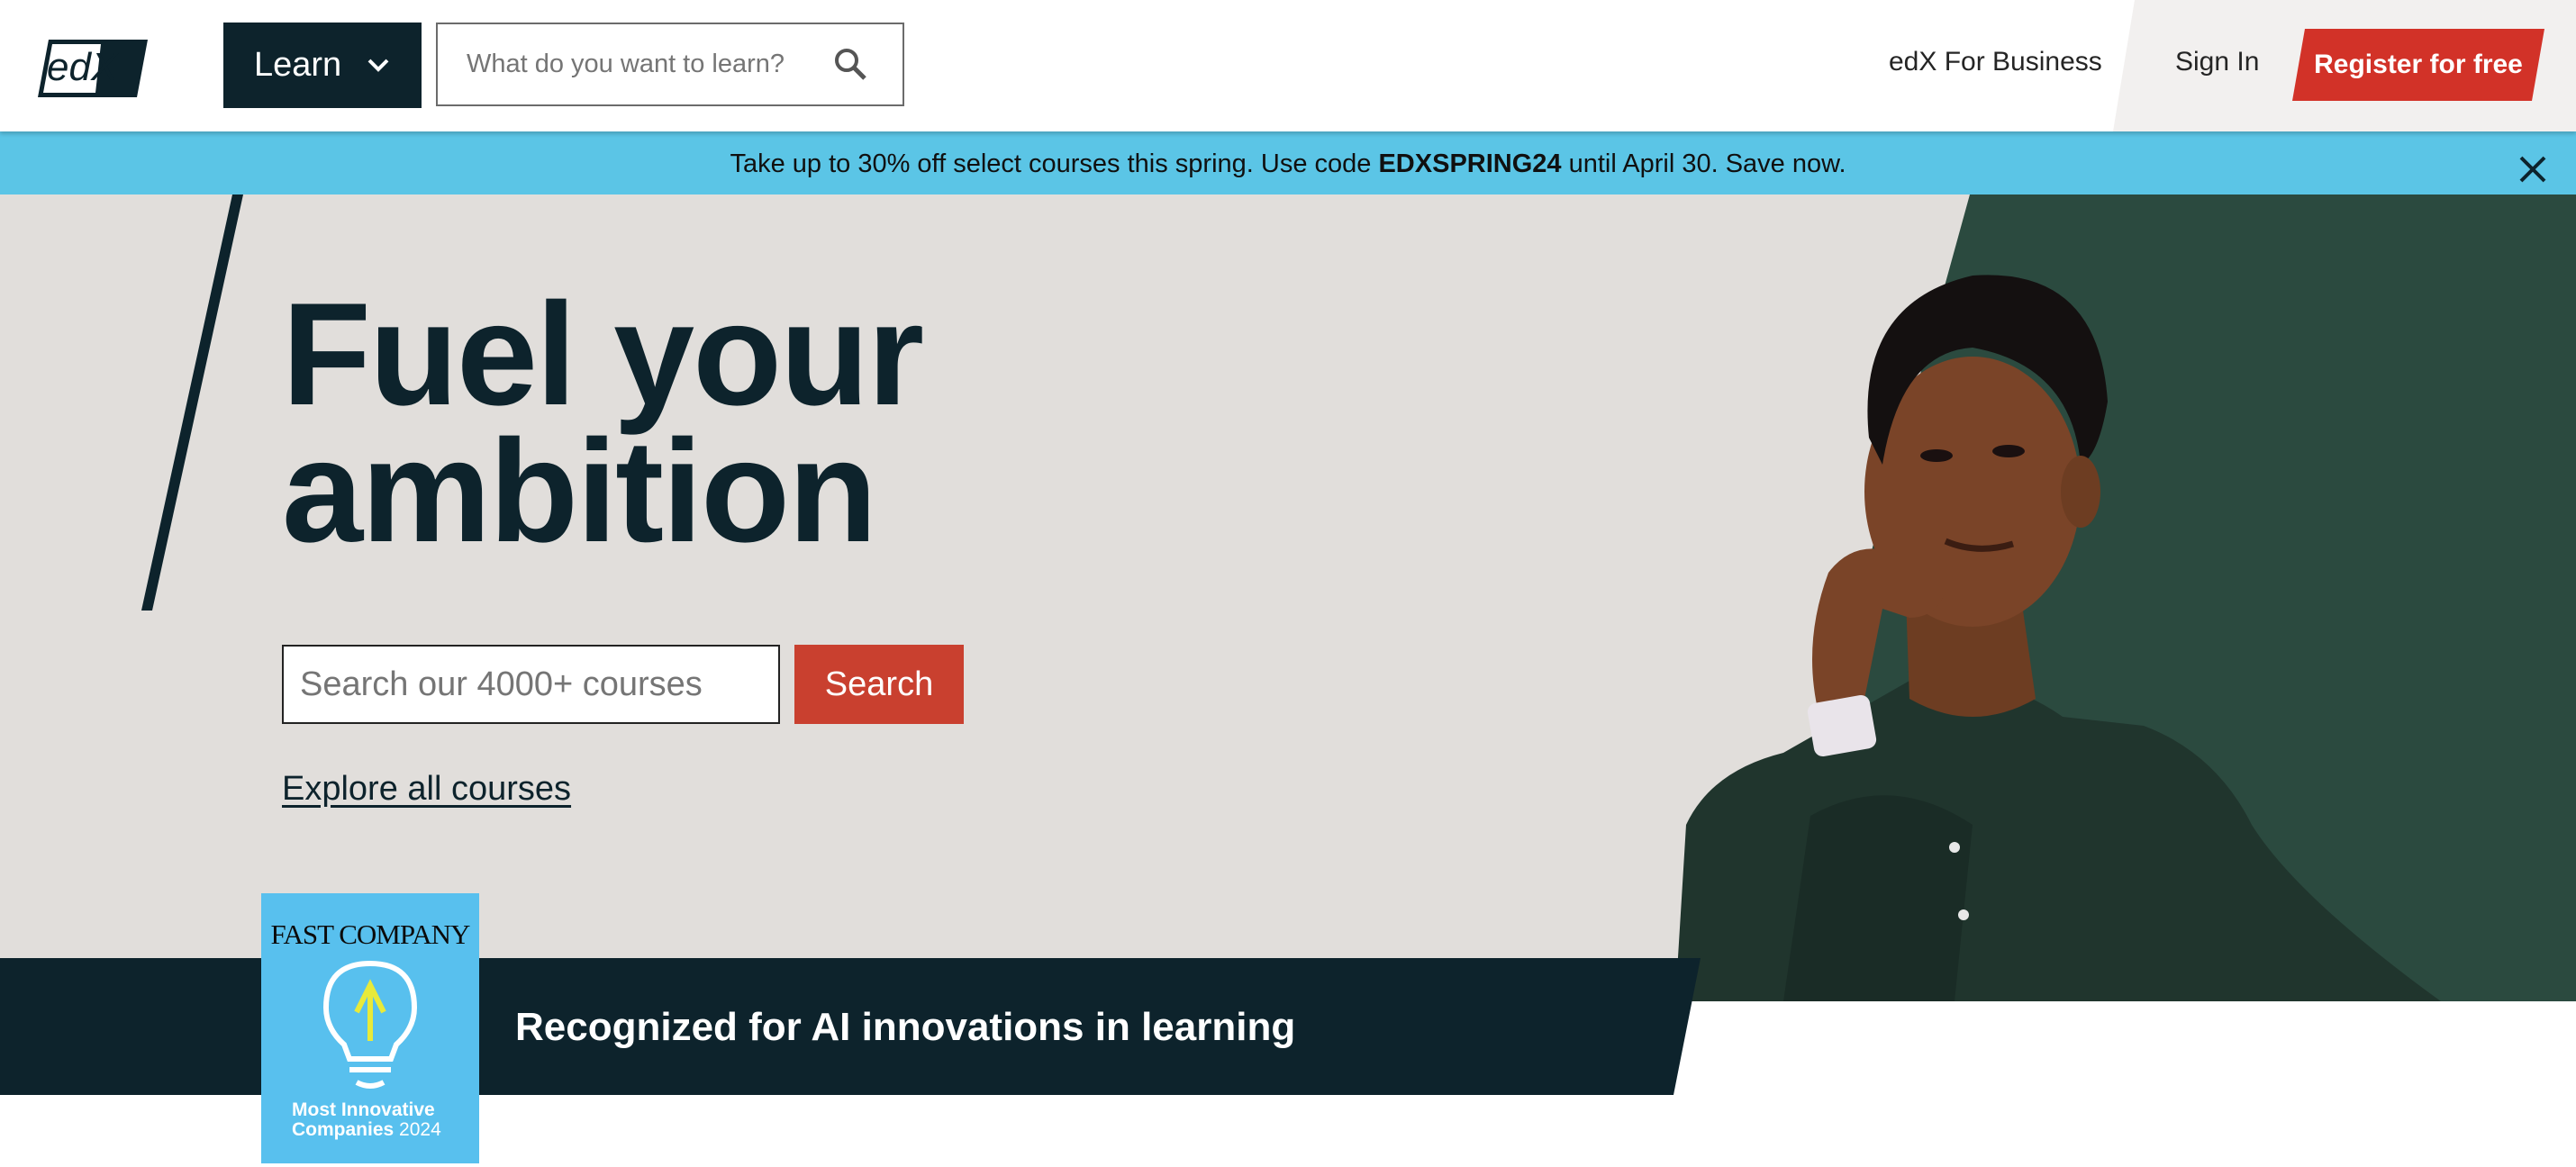  I want to click on hero-title: Fuel your ambition, so click(603, 424).